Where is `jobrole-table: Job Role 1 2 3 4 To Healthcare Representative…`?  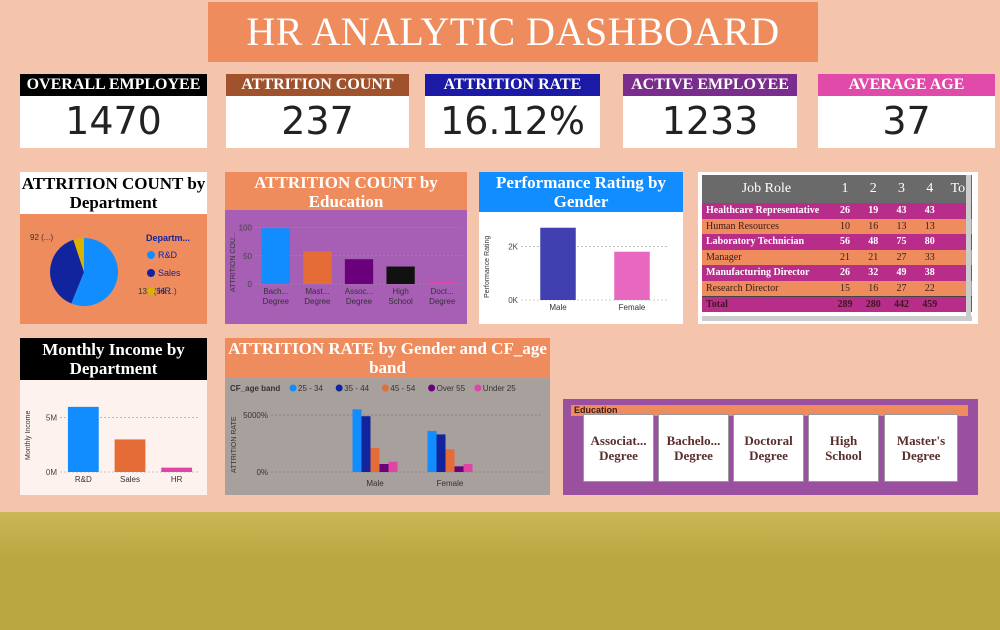 jobrole-table: Job Role 1 2 3 4 To Healthcare Representative… is located at coordinates (837, 243).